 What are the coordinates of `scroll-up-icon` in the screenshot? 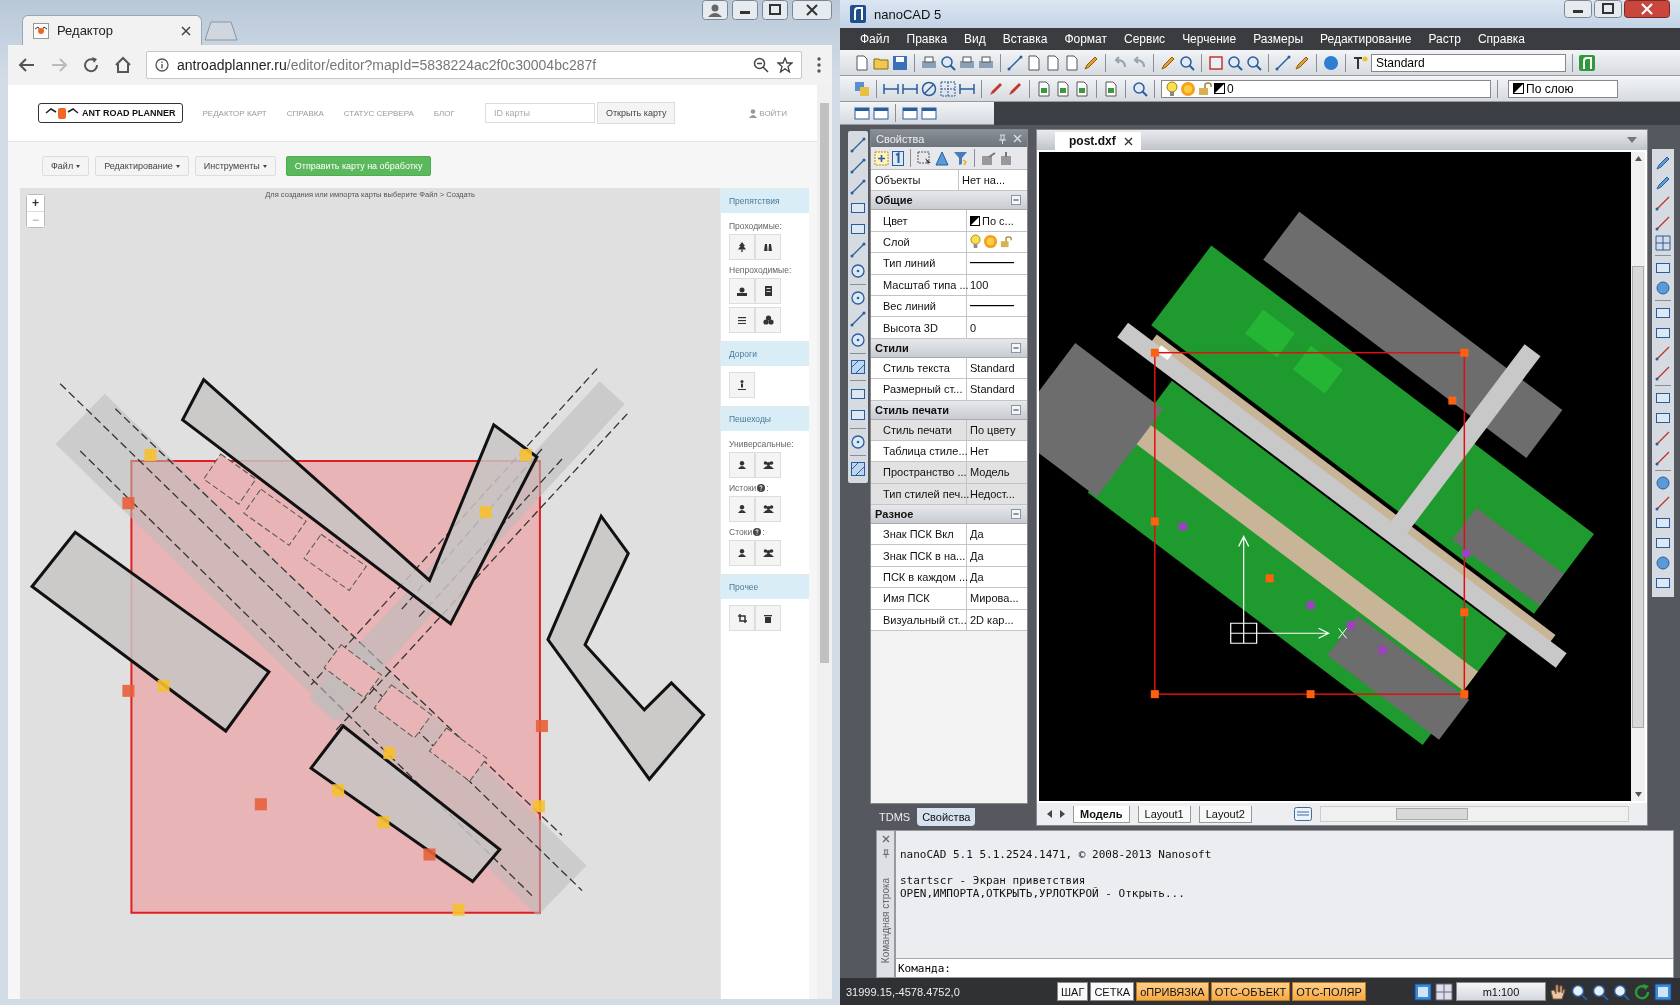 It's located at (1638, 158).